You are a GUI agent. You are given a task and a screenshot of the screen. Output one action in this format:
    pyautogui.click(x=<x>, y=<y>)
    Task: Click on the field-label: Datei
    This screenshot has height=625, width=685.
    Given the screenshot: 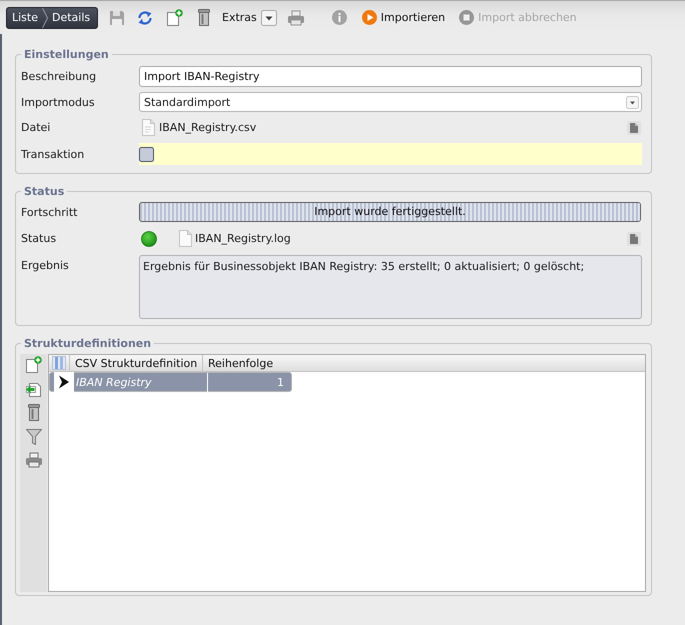 What is the action you would take?
    pyautogui.click(x=35, y=127)
    